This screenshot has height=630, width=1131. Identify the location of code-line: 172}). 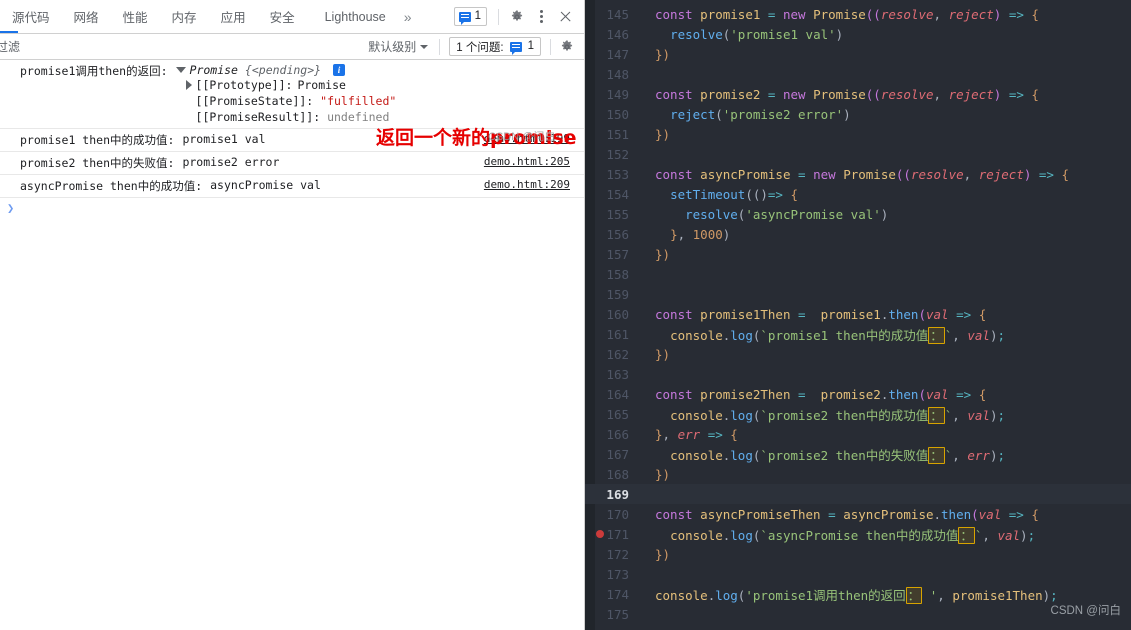
(858, 554).